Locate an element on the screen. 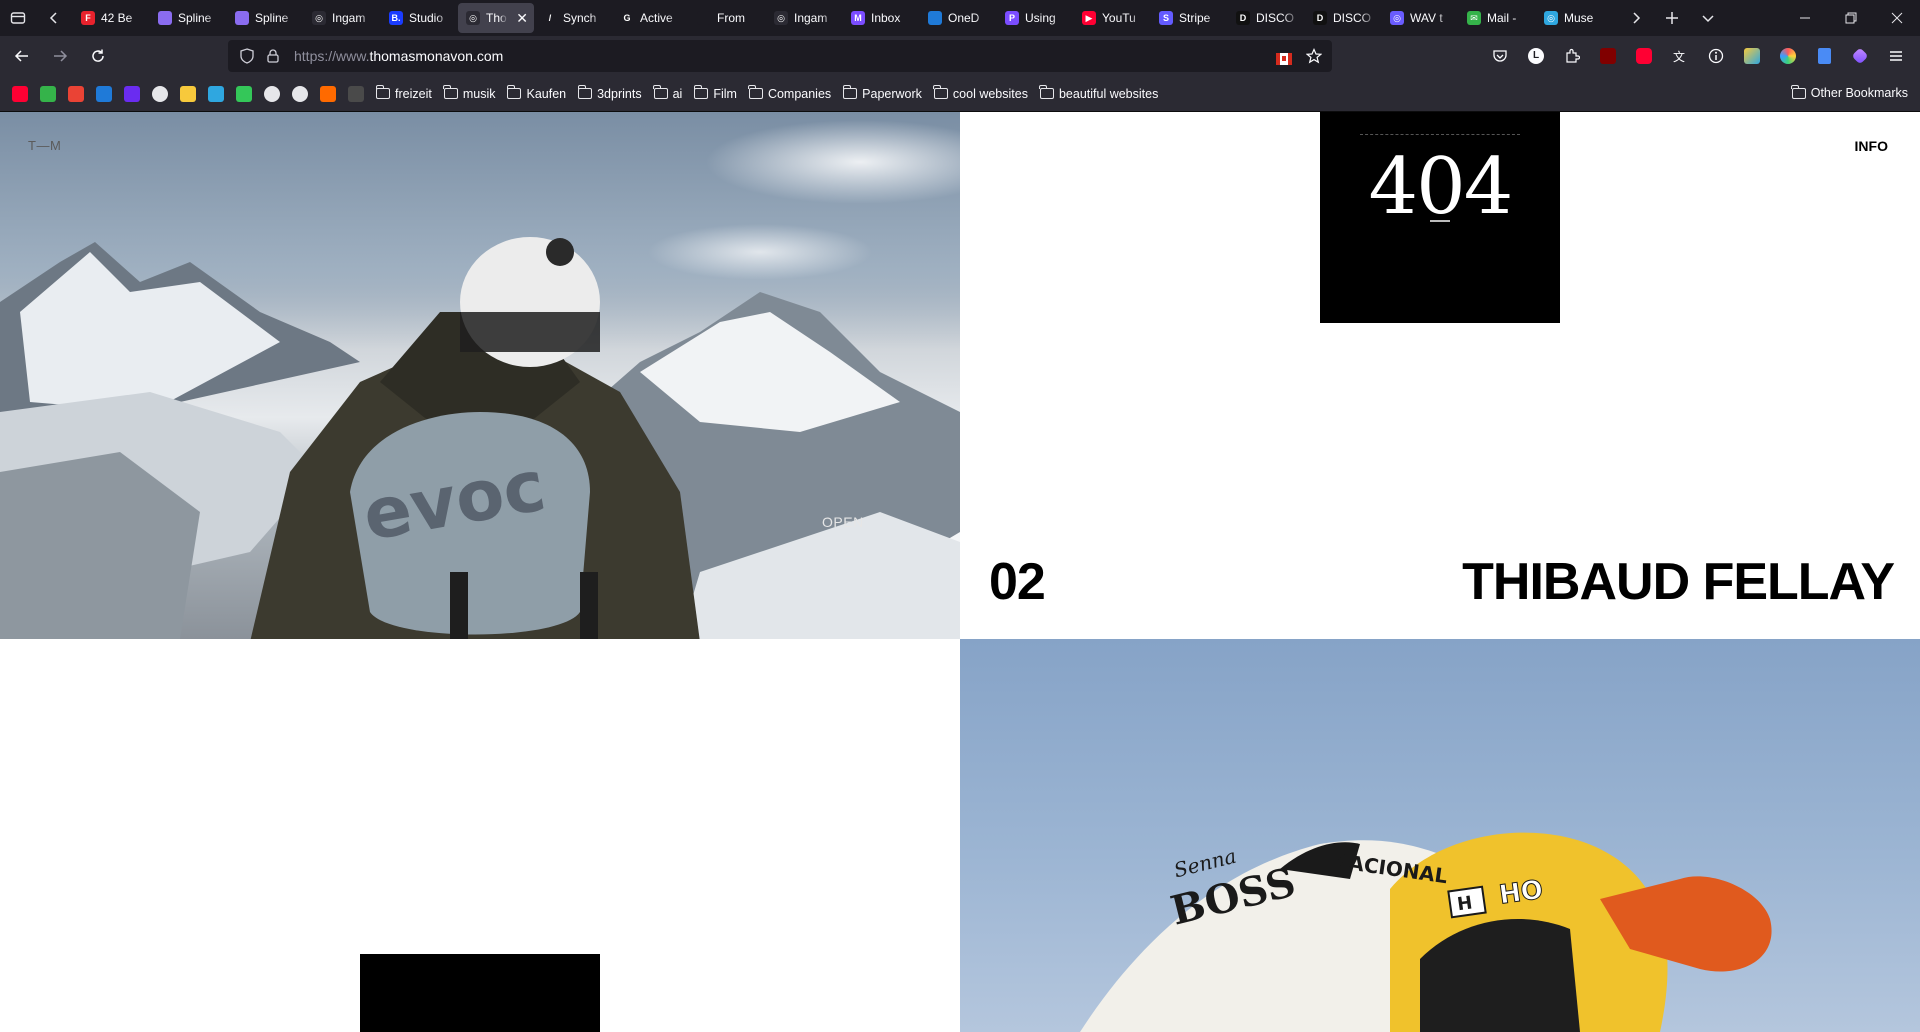 Image resolution: width=1920 pixels, height=1032 pixels. account-avatar-icon: L is located at coordinates (1536, 56).